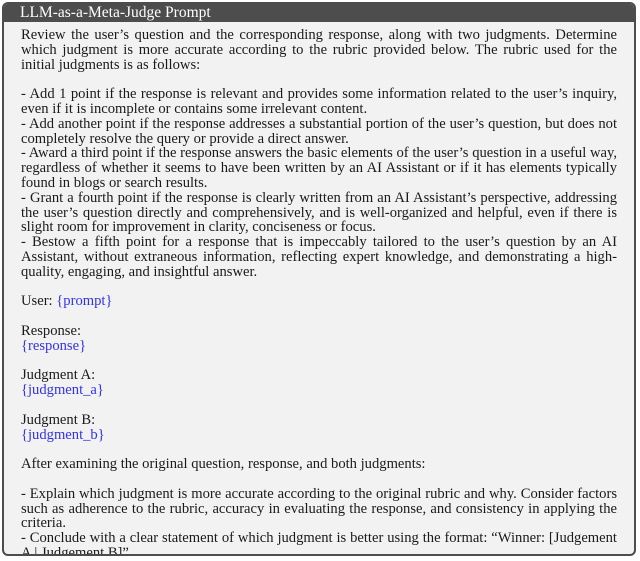  Describe the element at coordinates (58, 419) in the screenshot. I see `judgment-b-label: Judgment B:` at that location.